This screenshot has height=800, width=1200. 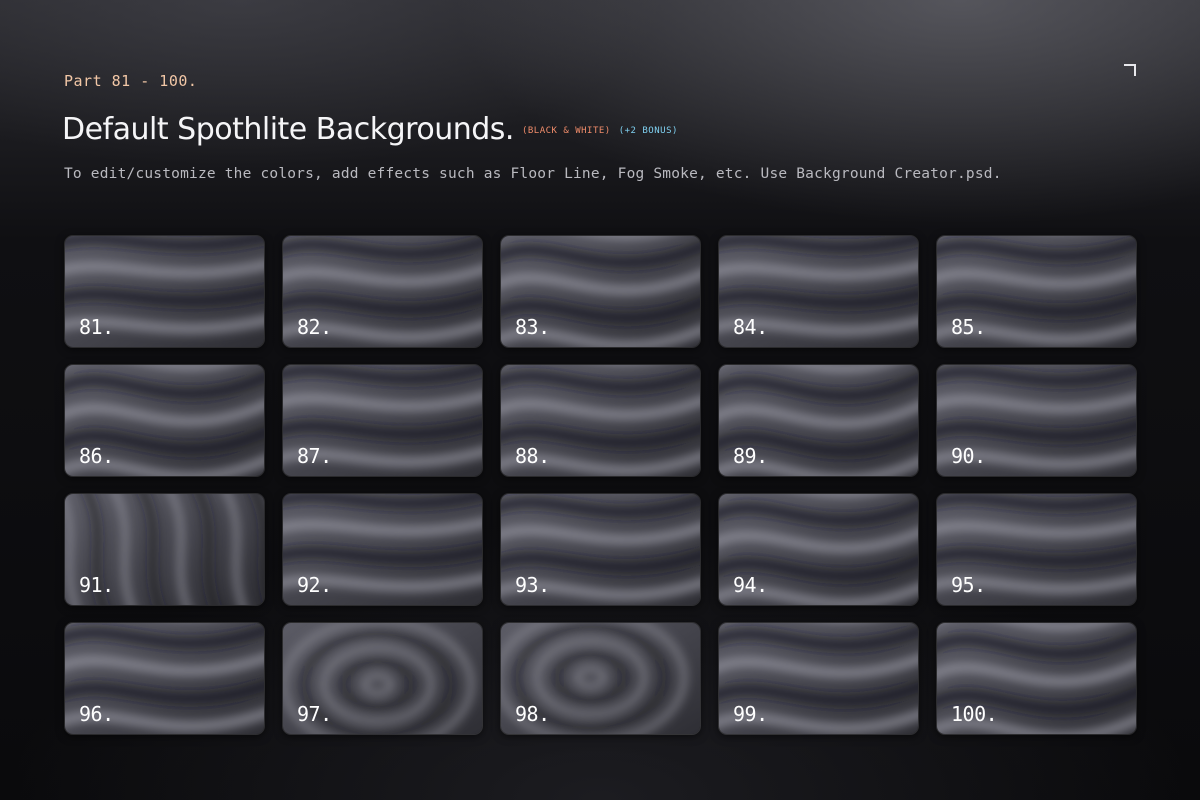 I want to click on background-thumbnail: 88., so click(x=600, y=420).